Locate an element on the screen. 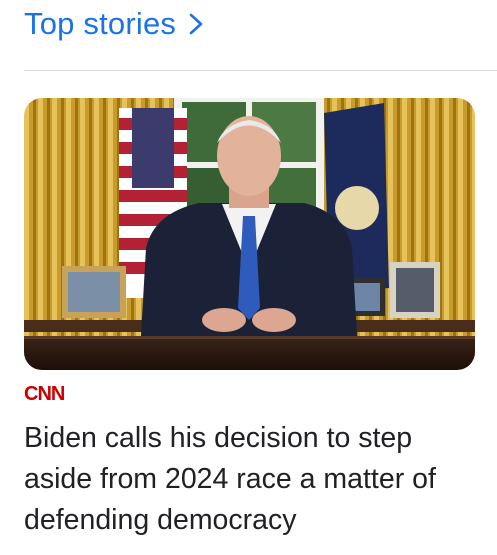 The width and height of the screenshot is (497, 555). svg-text: CNN is located at coordinates (44, 393).